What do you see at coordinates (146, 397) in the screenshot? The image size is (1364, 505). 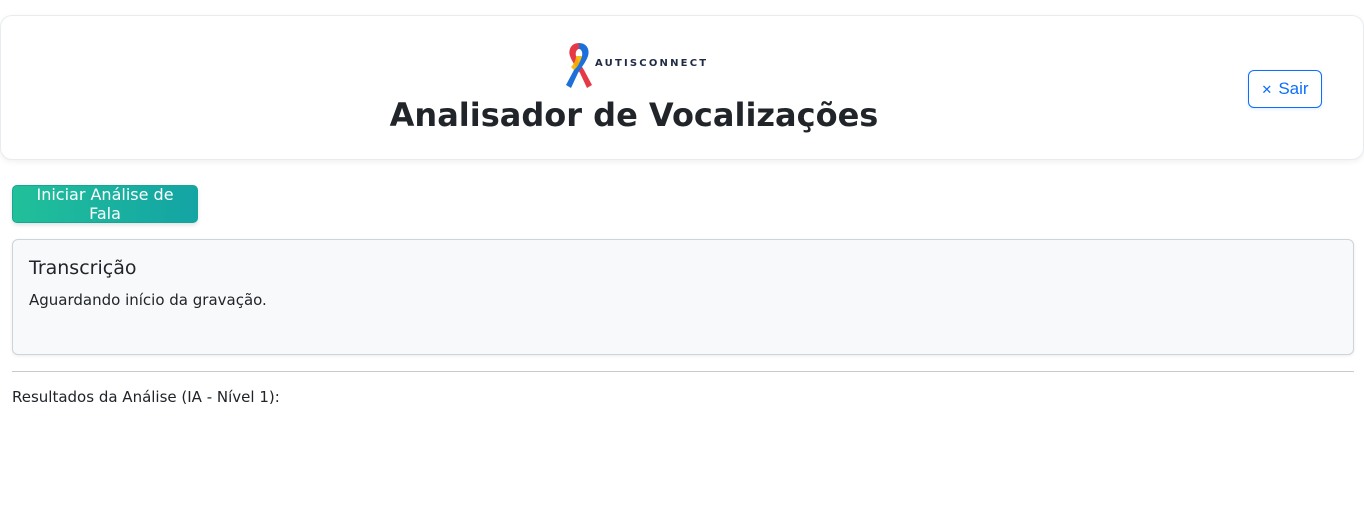 I see `results-heading: Resultados da Análise (IA - Nível 1):` at bounding box center [146, 397].